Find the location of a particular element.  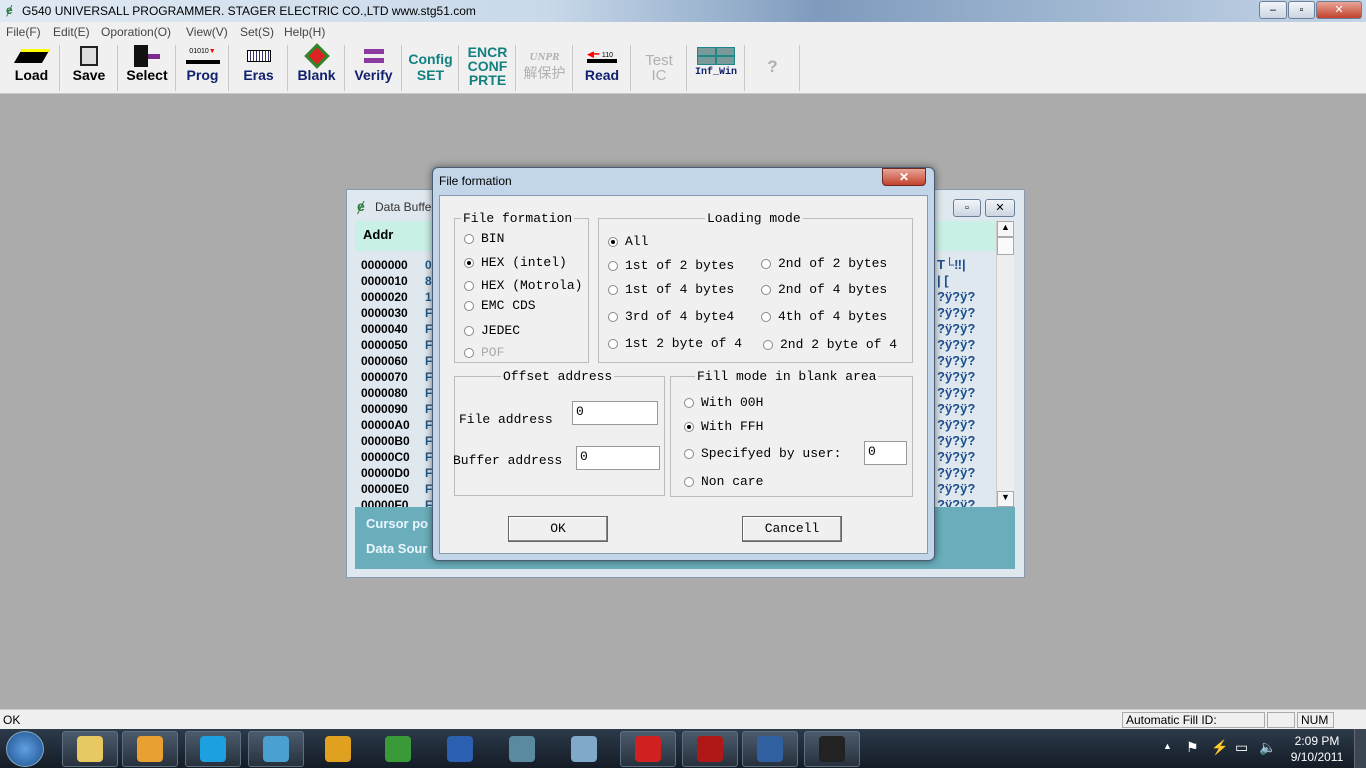

verify-button: Verify is located at coordinates (374, 68).